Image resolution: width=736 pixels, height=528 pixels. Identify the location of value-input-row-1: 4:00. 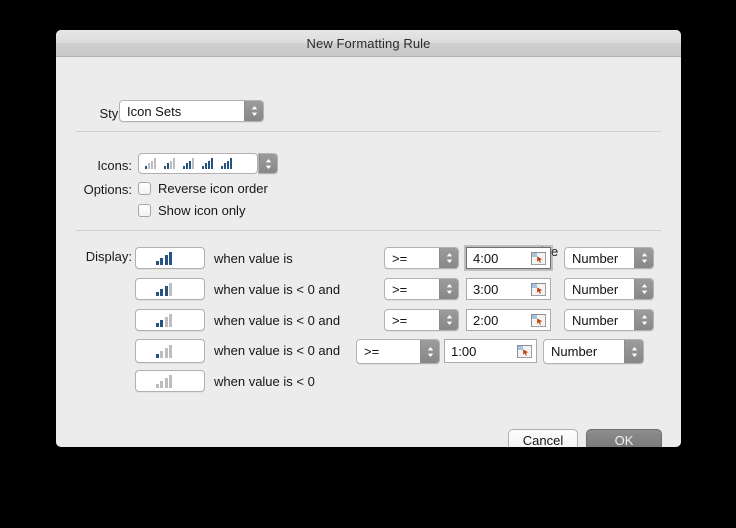
(508, 258).